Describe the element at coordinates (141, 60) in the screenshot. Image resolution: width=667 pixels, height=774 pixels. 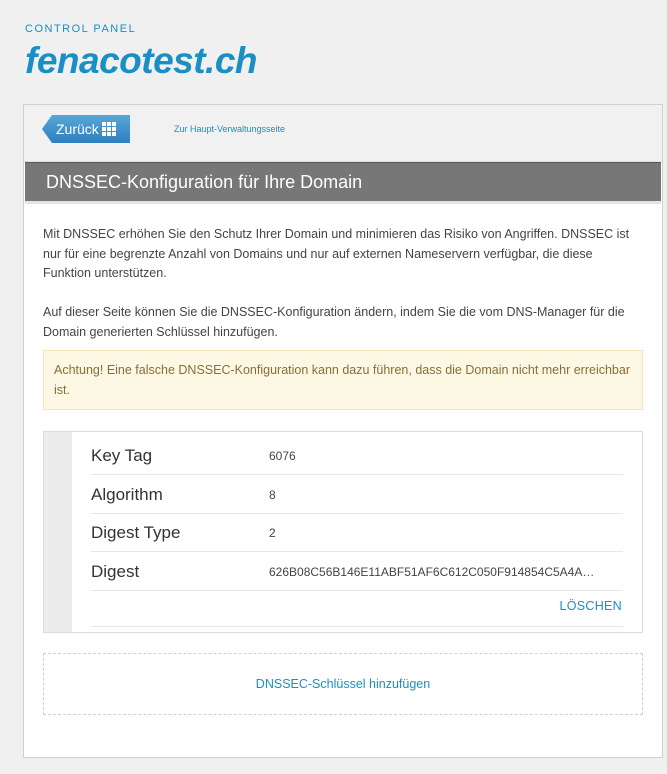
I see `domain-title: fenacotest.ch` at that location.